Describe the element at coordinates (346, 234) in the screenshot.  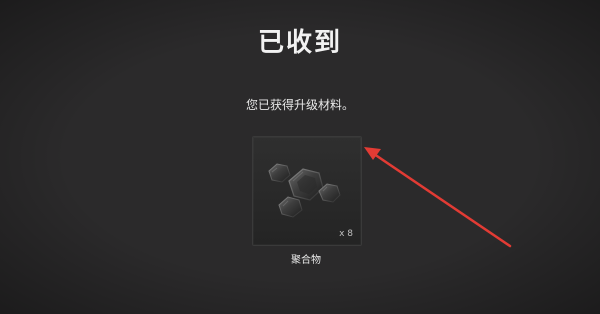
I see `item-quantity: x 8` at that location.